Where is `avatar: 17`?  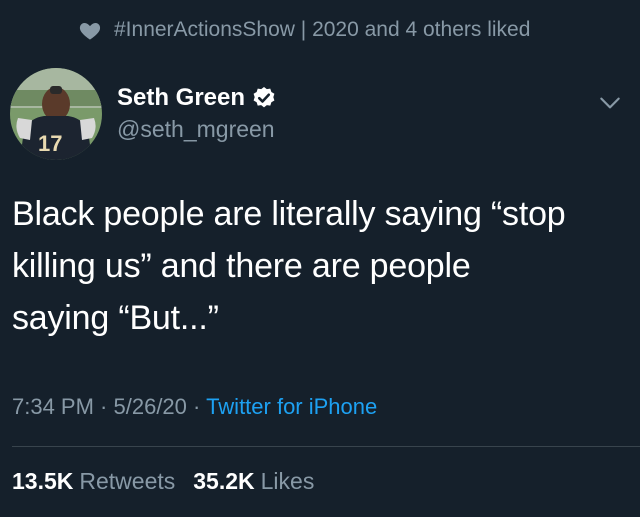
avatar: 17 is located at coordinates (56, 114).